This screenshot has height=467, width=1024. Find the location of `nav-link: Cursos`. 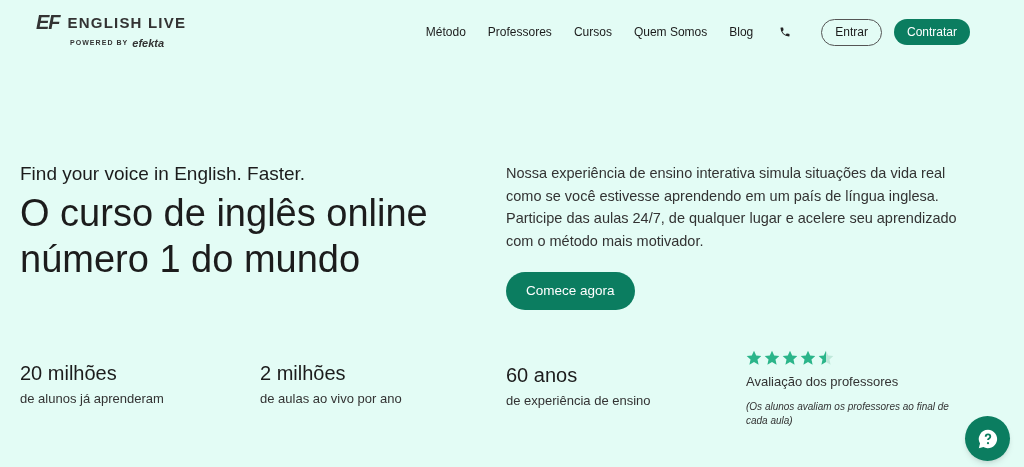

nav-link: Cursos is located at coordinates (592, 32).